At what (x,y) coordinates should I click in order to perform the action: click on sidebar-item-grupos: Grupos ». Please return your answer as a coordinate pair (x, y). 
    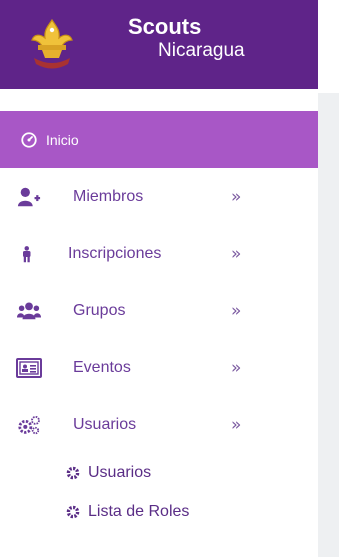
    Looking at the image, I should click on (159, 310).